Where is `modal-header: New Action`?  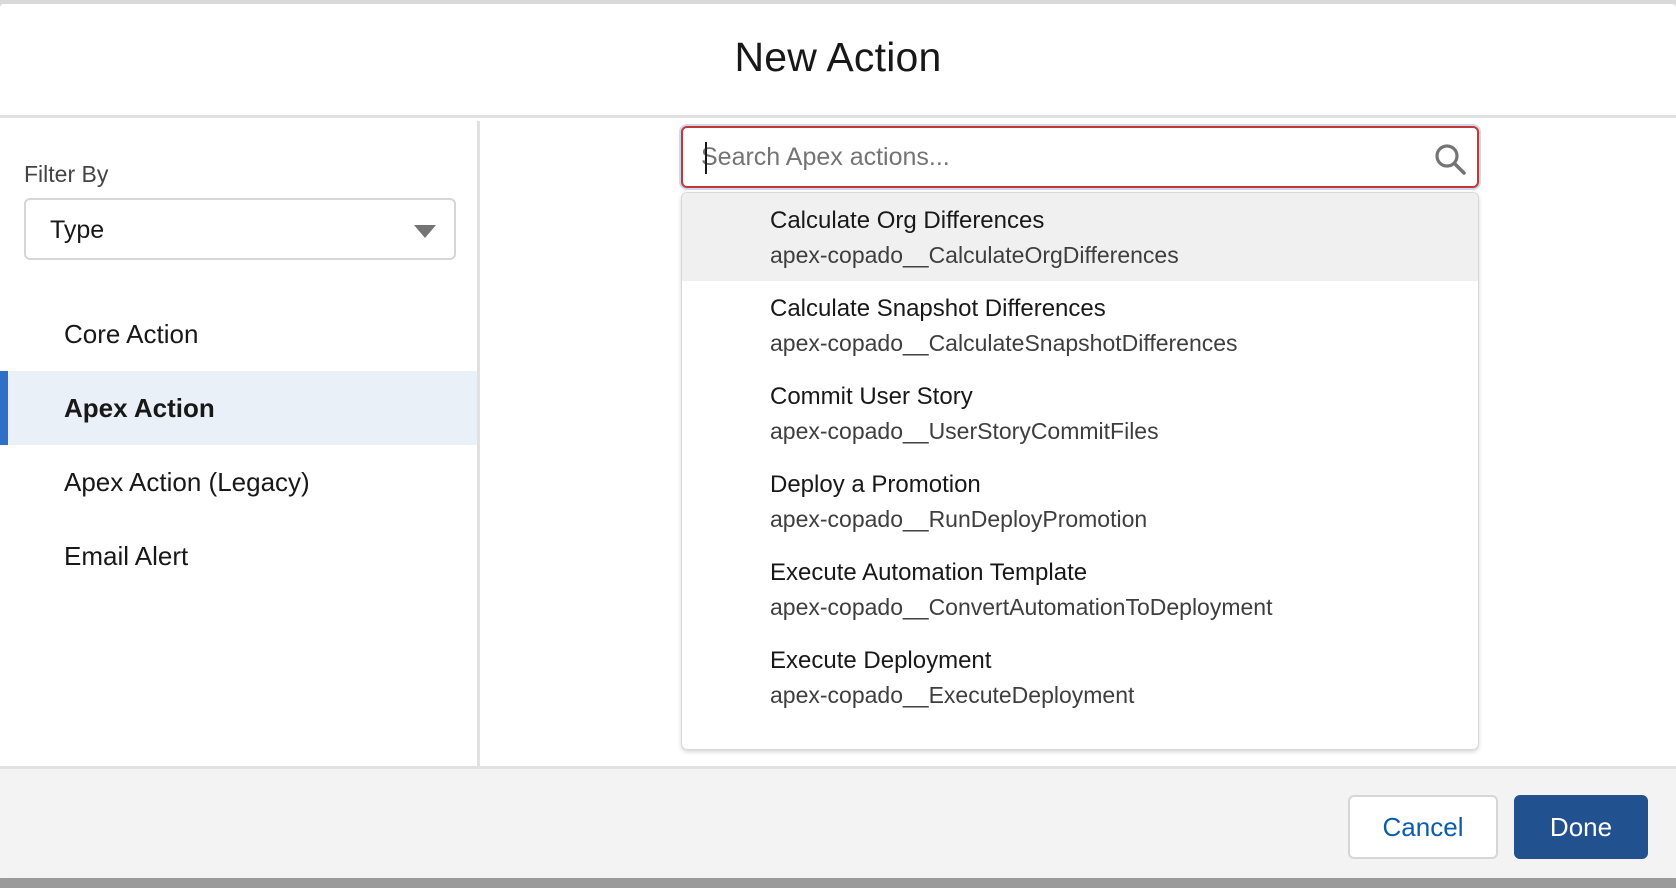 modal-header: New Action is located at coordinates (838, 61).